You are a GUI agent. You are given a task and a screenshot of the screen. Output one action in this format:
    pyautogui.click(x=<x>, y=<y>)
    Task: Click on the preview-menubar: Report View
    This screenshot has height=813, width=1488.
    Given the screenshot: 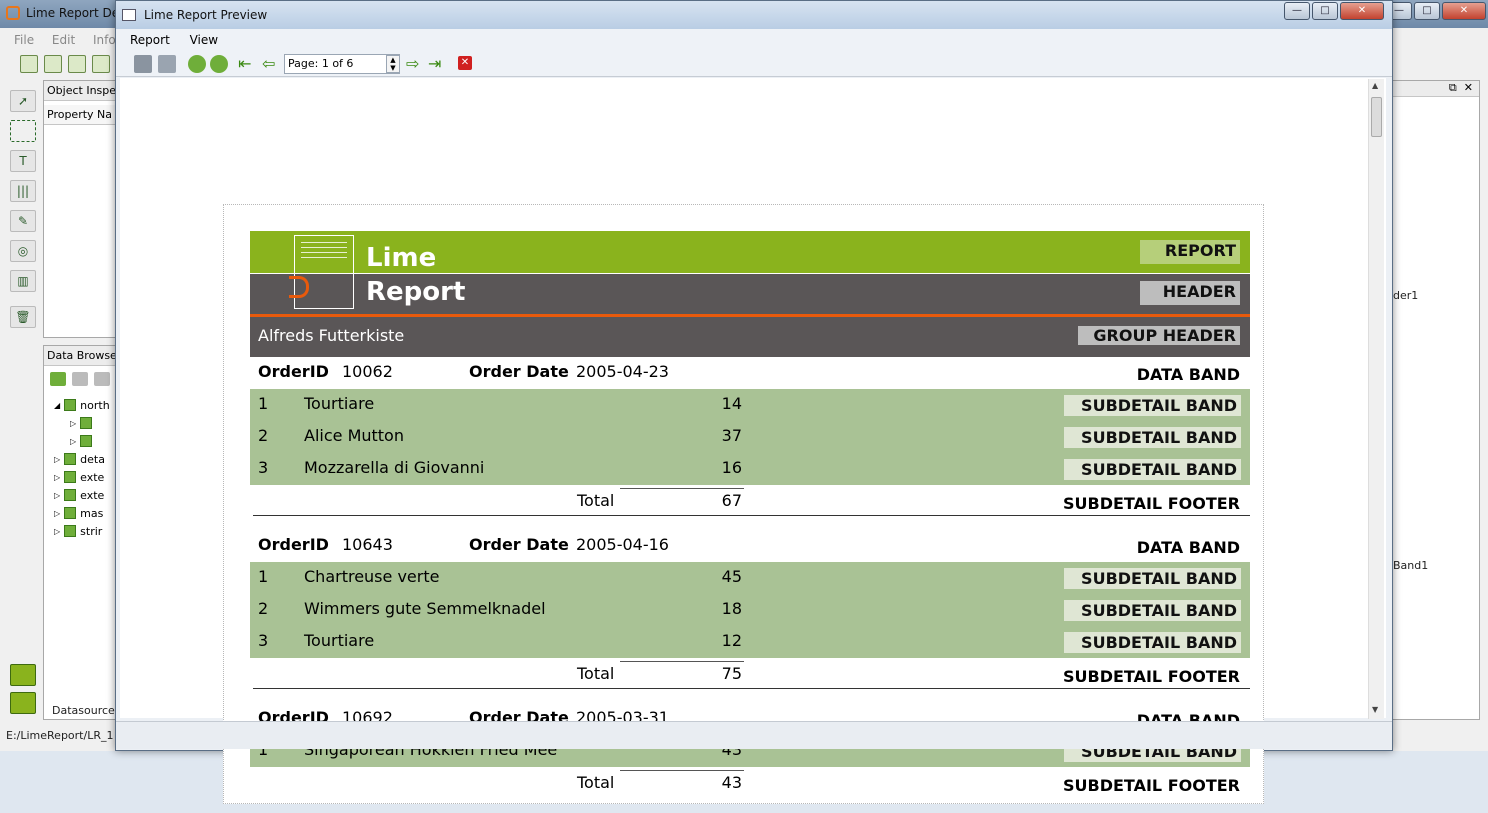 What is the action you would take?
    pyautogui.click(x=754, y=40)
    